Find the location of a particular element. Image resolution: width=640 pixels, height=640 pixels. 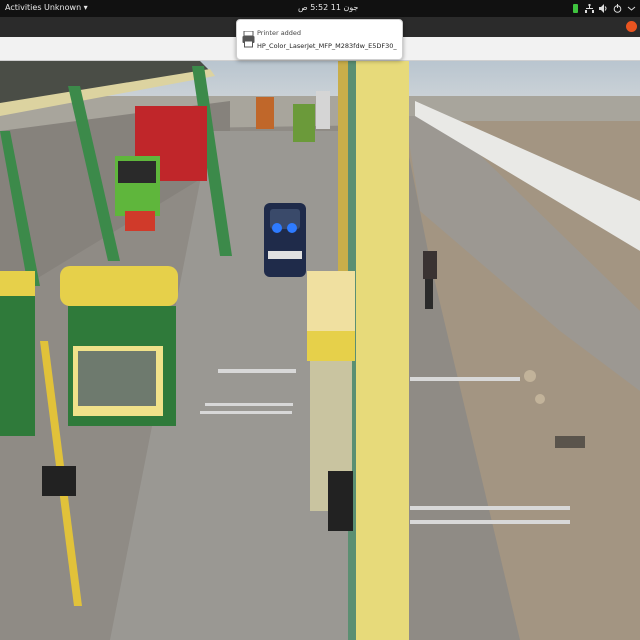

network-icon is located at coordinates (589, 8).